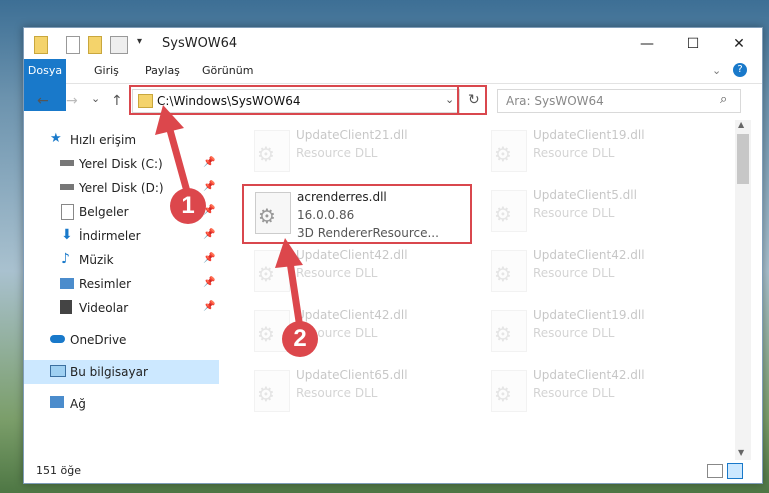 Image resolution: width=769 pixels, height=493 pixels. What do you see at coordinates (121, 308) in the screenshot?
I see `sidebar-item-videos: Videolar 📌` at bounding box center [121, 308].